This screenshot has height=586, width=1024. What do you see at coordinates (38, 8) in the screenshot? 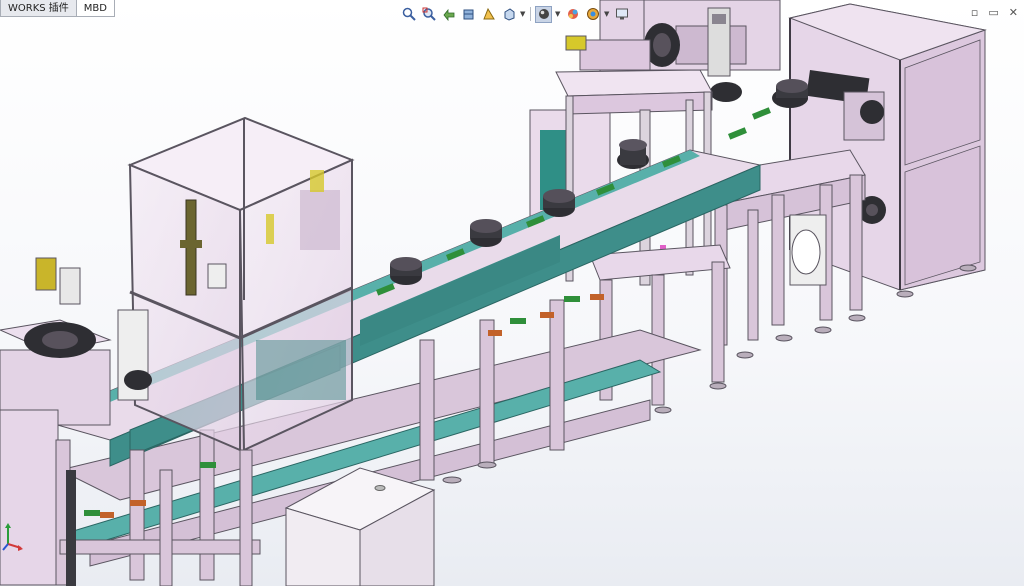
I see `tab-works-plugin: WORKS 插件` at bounding box center [38, 8].